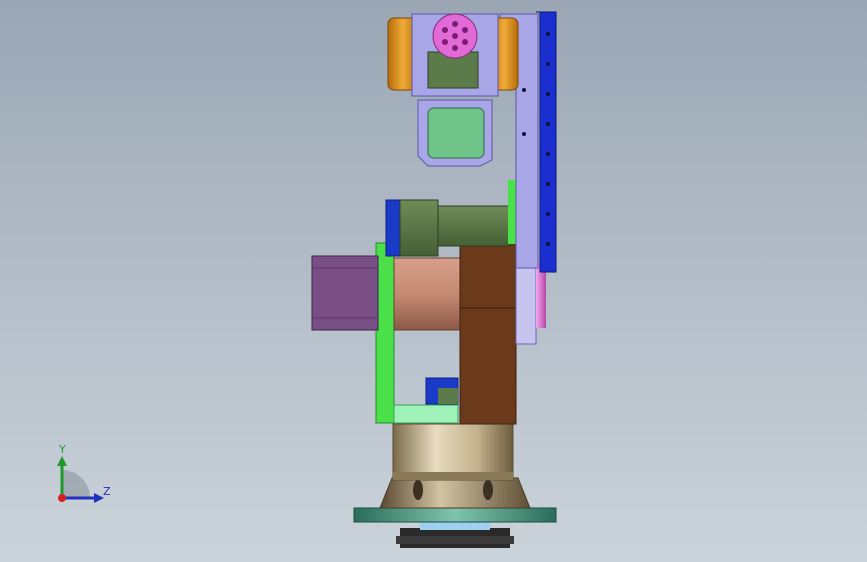  Describe the element at coordinates (80, 479) in the screenshot. I see `axis-triad` at that location.